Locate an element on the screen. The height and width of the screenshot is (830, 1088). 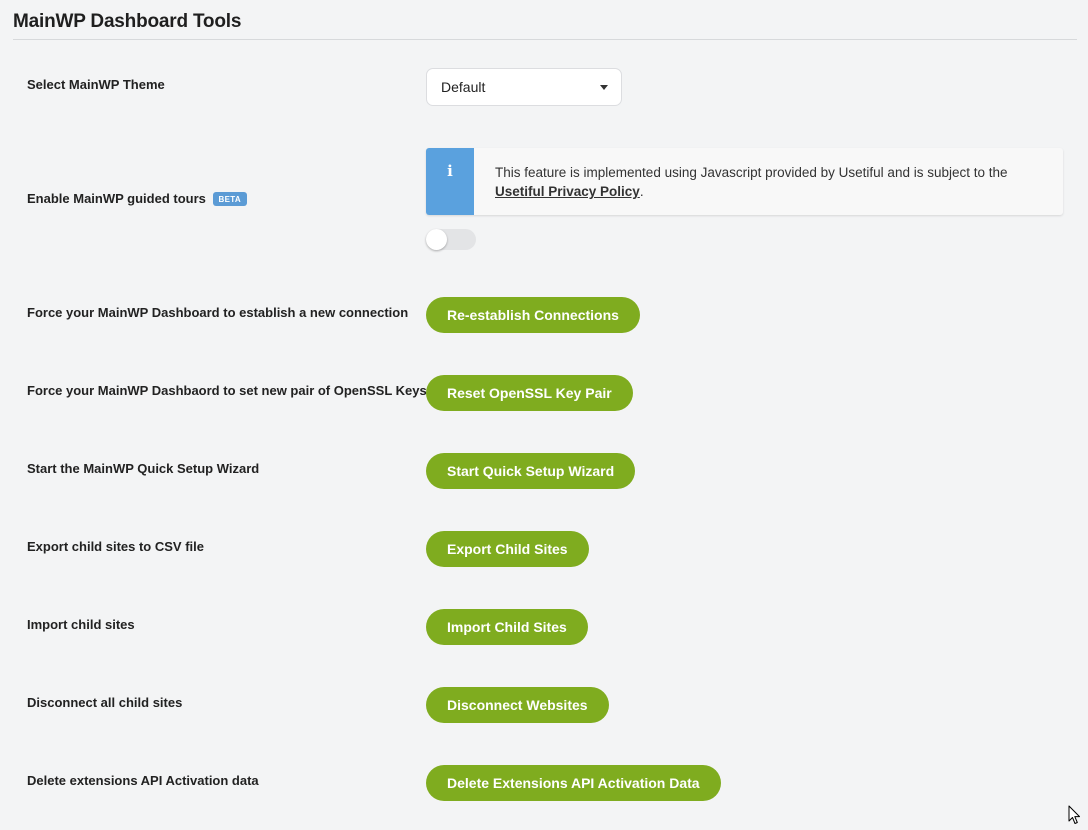
delete-api-activation-button: Delete Extensions API Activation Data is located at coordinates (573, 783).